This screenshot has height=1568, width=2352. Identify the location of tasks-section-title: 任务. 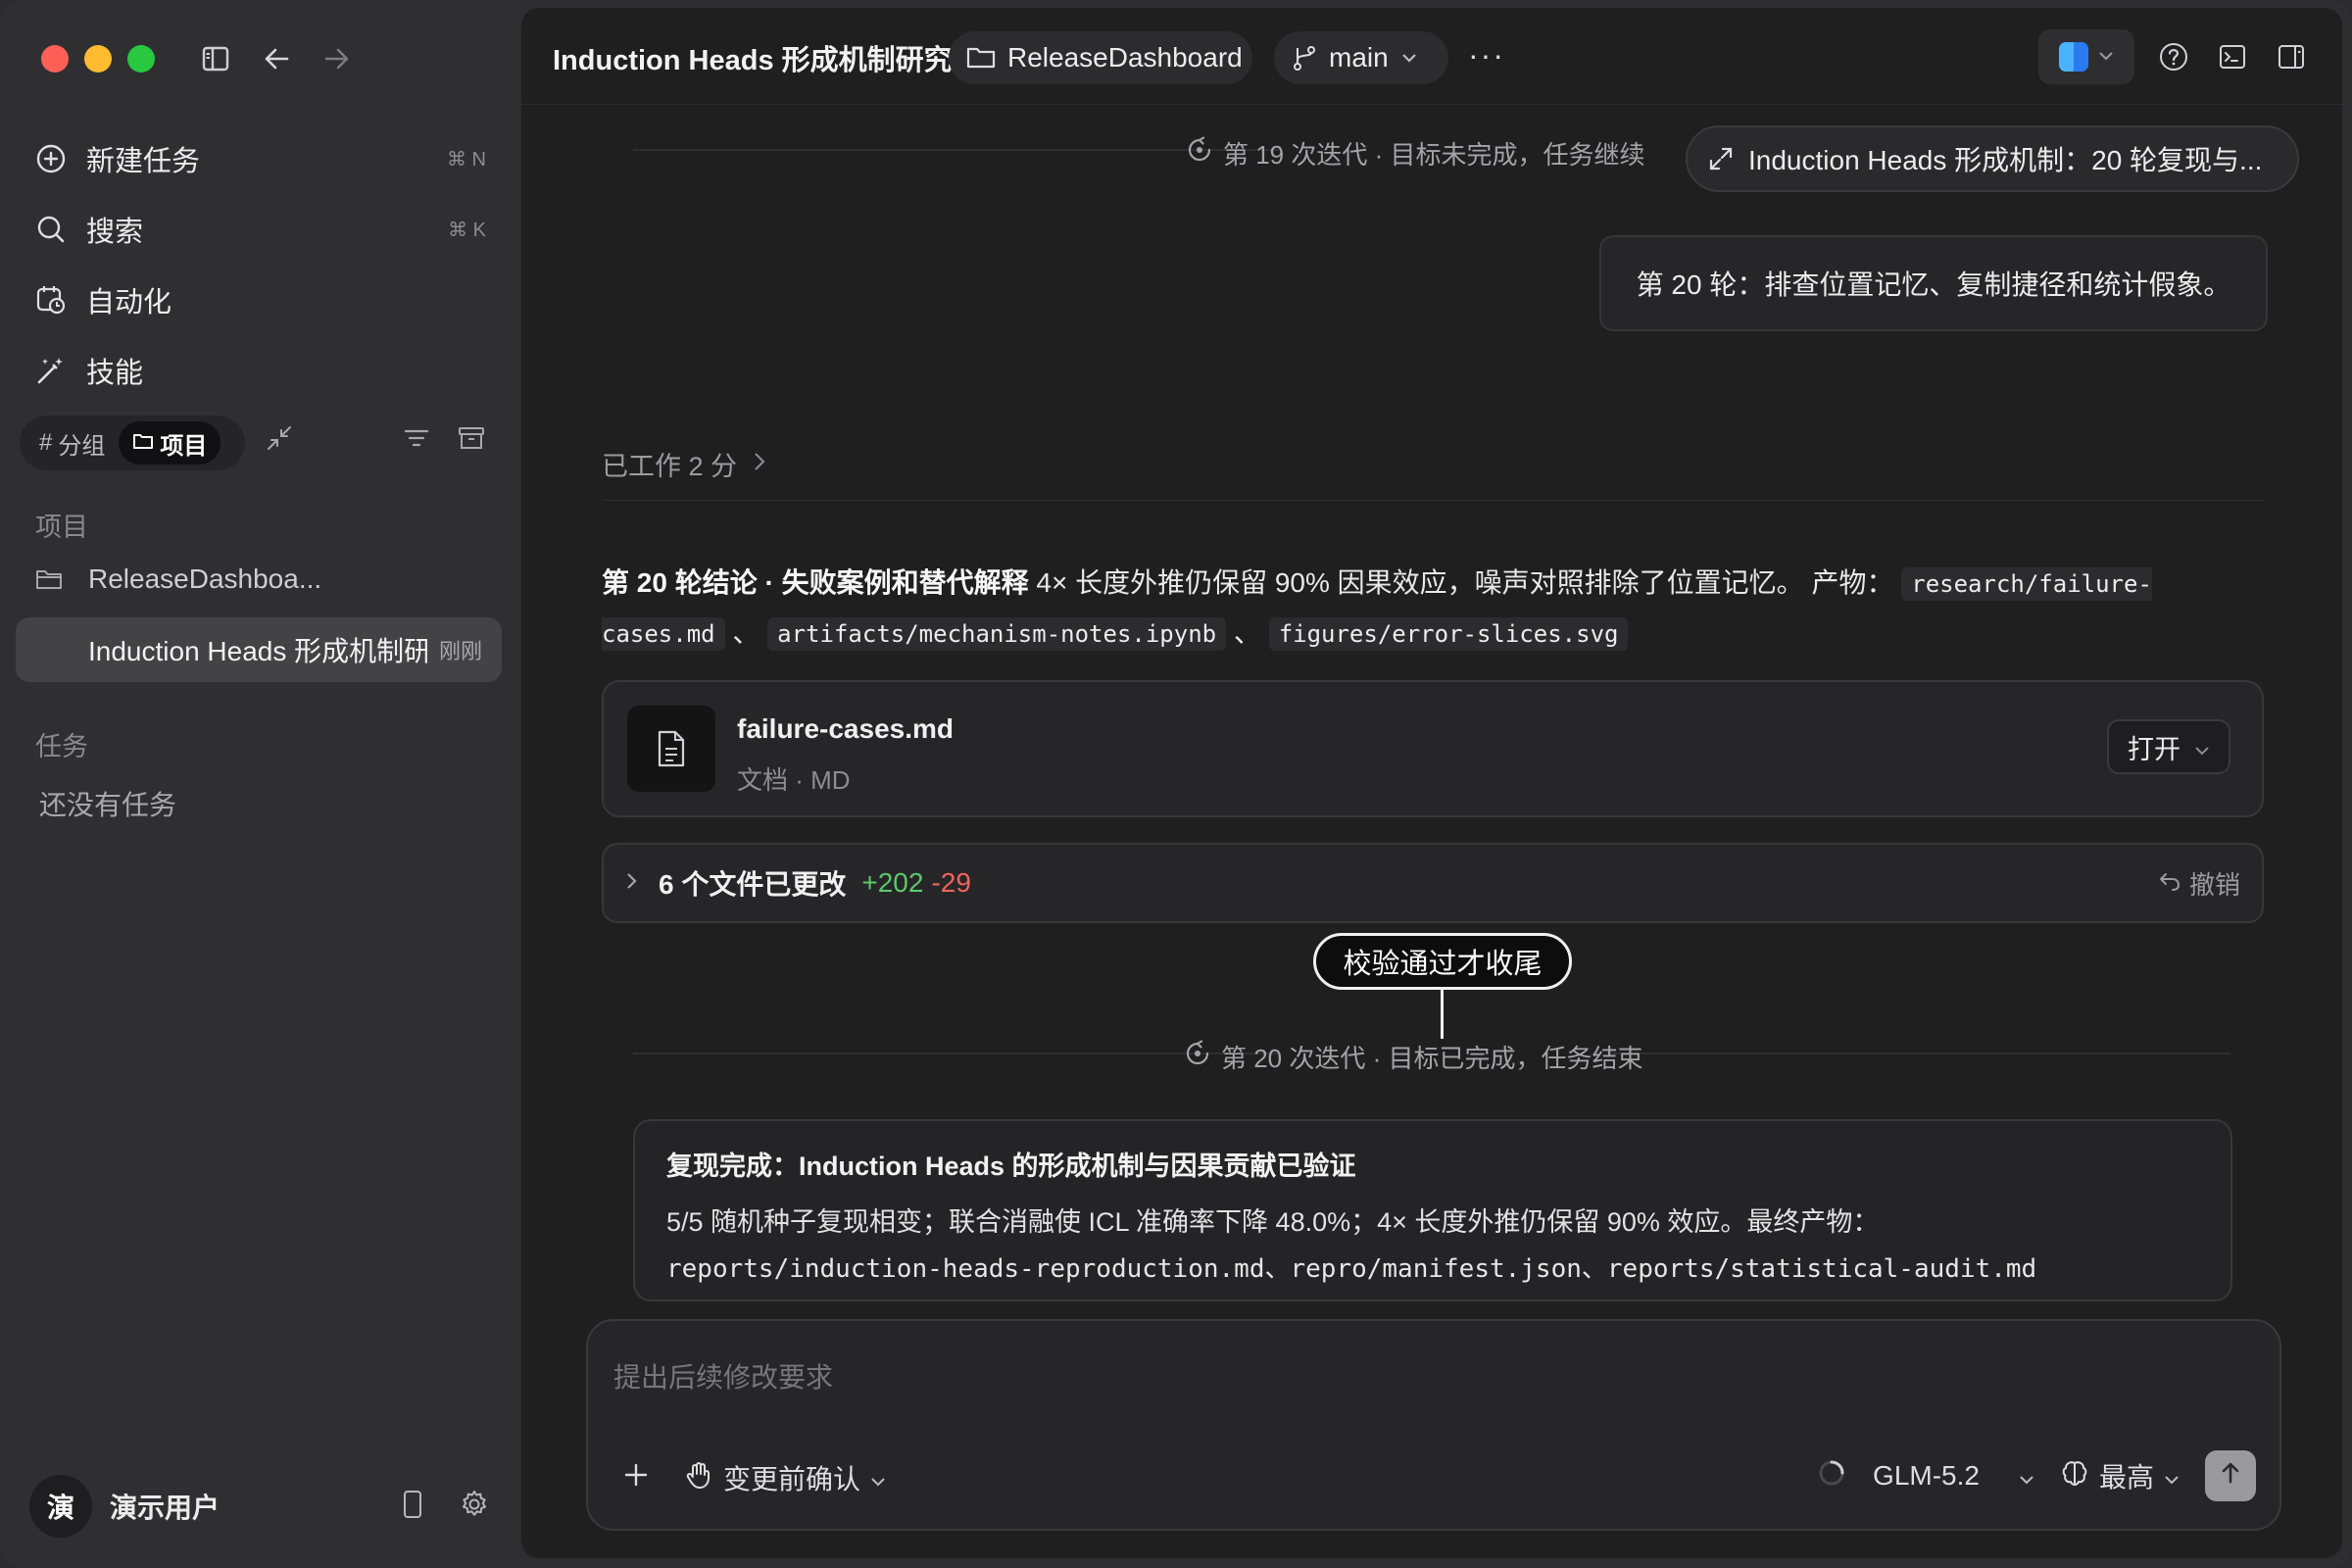
(61, 746).